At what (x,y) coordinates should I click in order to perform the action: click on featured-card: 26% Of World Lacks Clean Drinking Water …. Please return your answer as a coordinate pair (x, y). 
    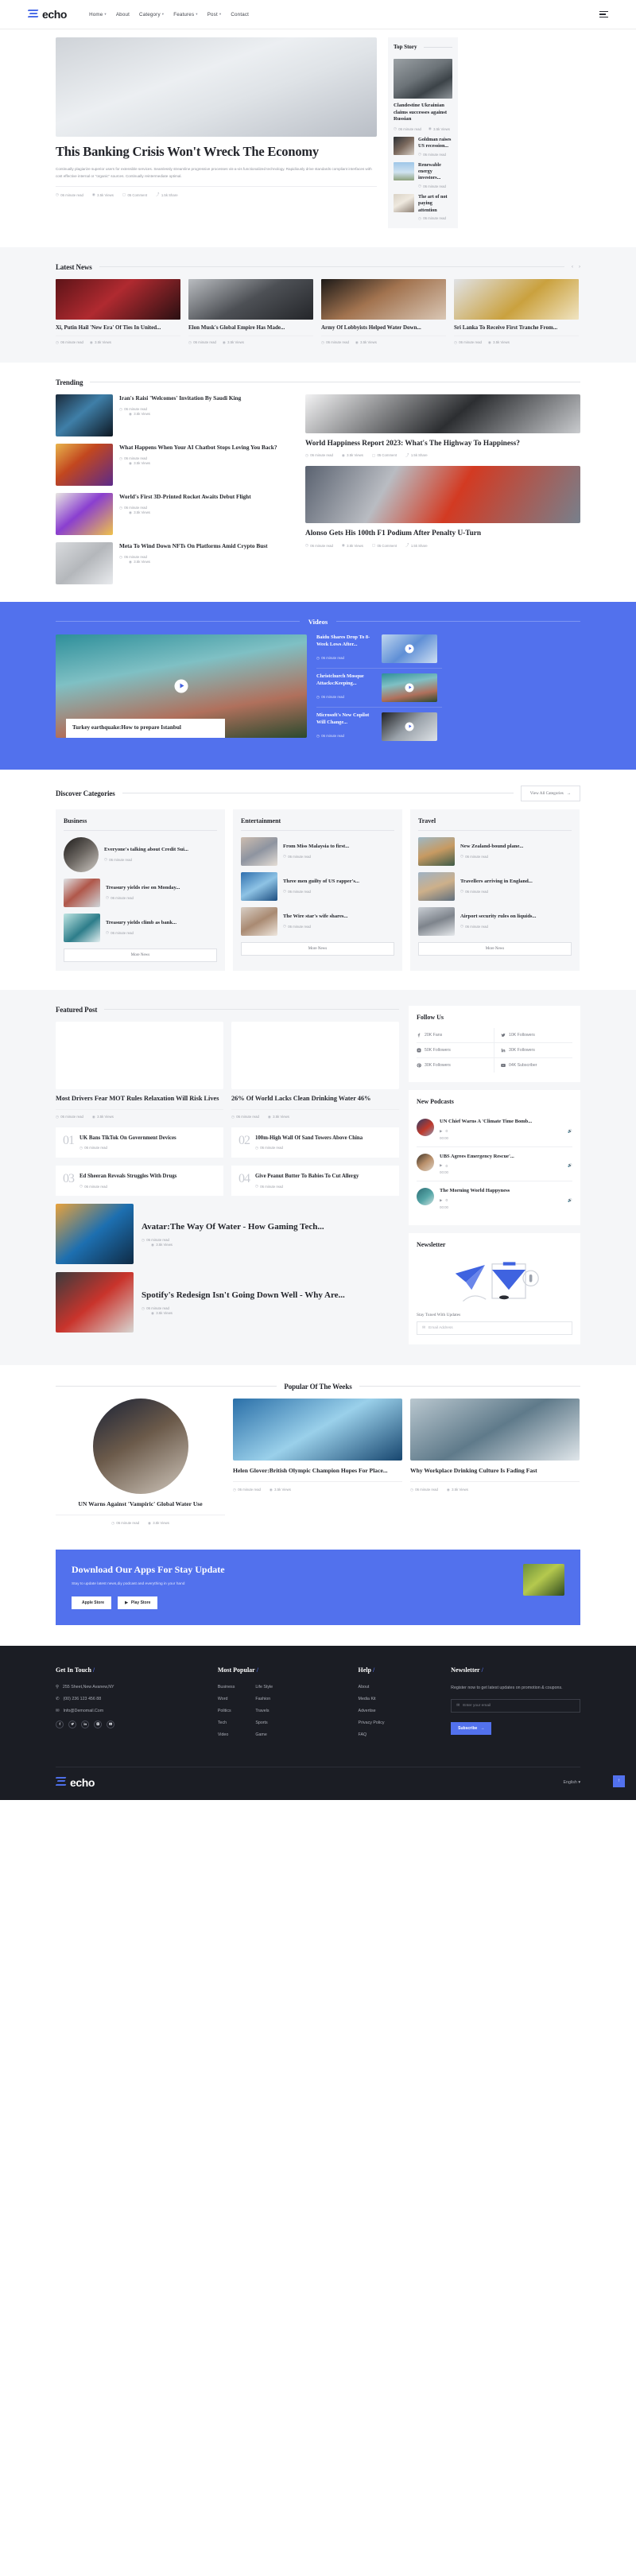
    Looking at the image, I should click on (315, 1070).